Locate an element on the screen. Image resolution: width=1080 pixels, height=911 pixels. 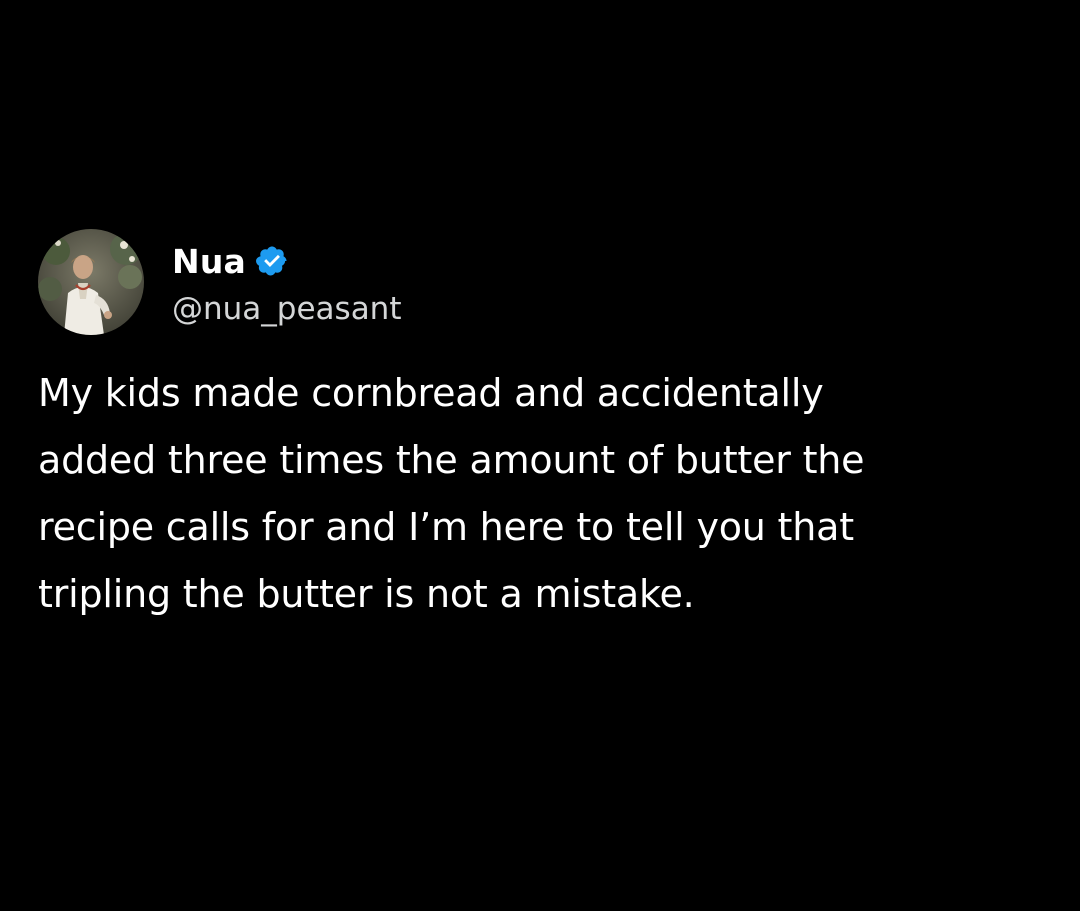
avatar-portrait-icon is located at coordinates (91, 282).